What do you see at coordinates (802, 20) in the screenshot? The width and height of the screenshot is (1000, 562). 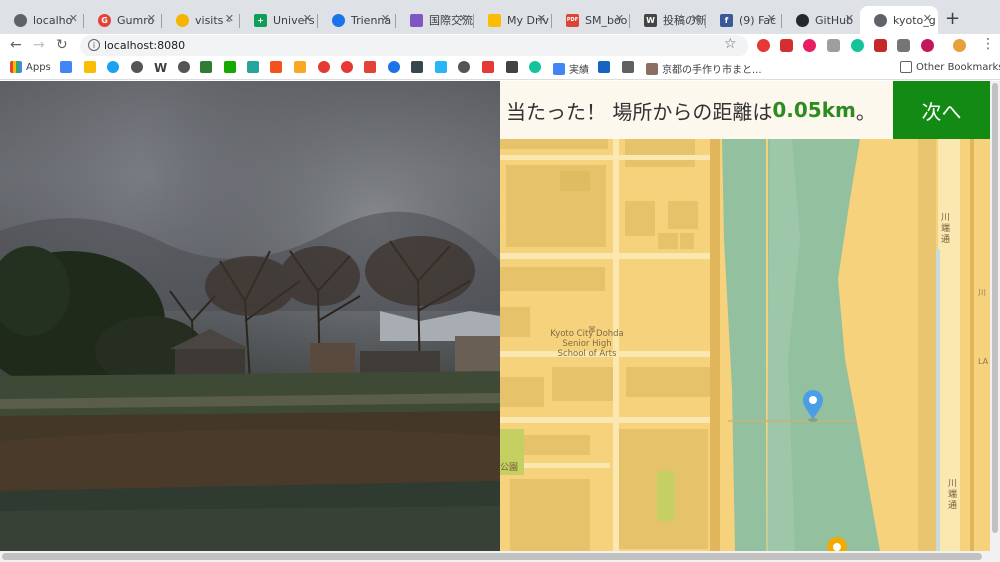 I see `github-icon` at bounding box center [802, 20].